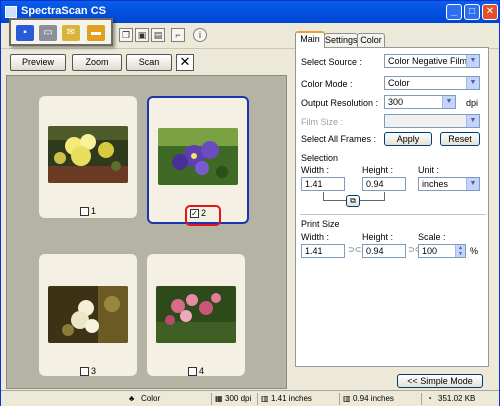  What do you see at coordinates (219, 398) in the screenshot?
I see `resolution-status-icon: ▦` at bounding box center [219, 398].